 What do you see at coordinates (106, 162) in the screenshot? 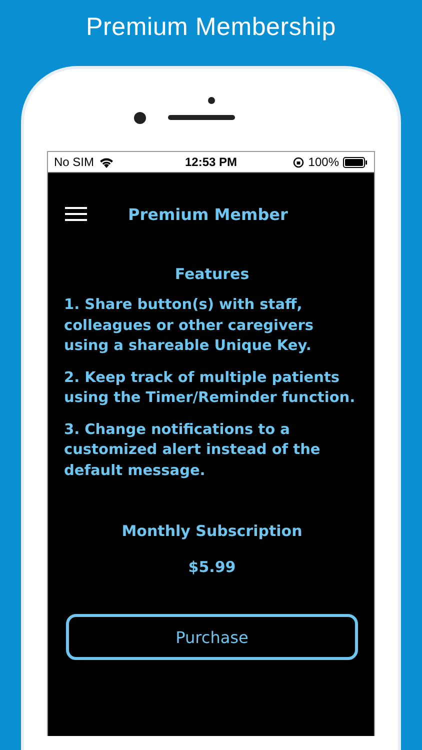
I see `wifi-icon` at bounding box center [106, 162].